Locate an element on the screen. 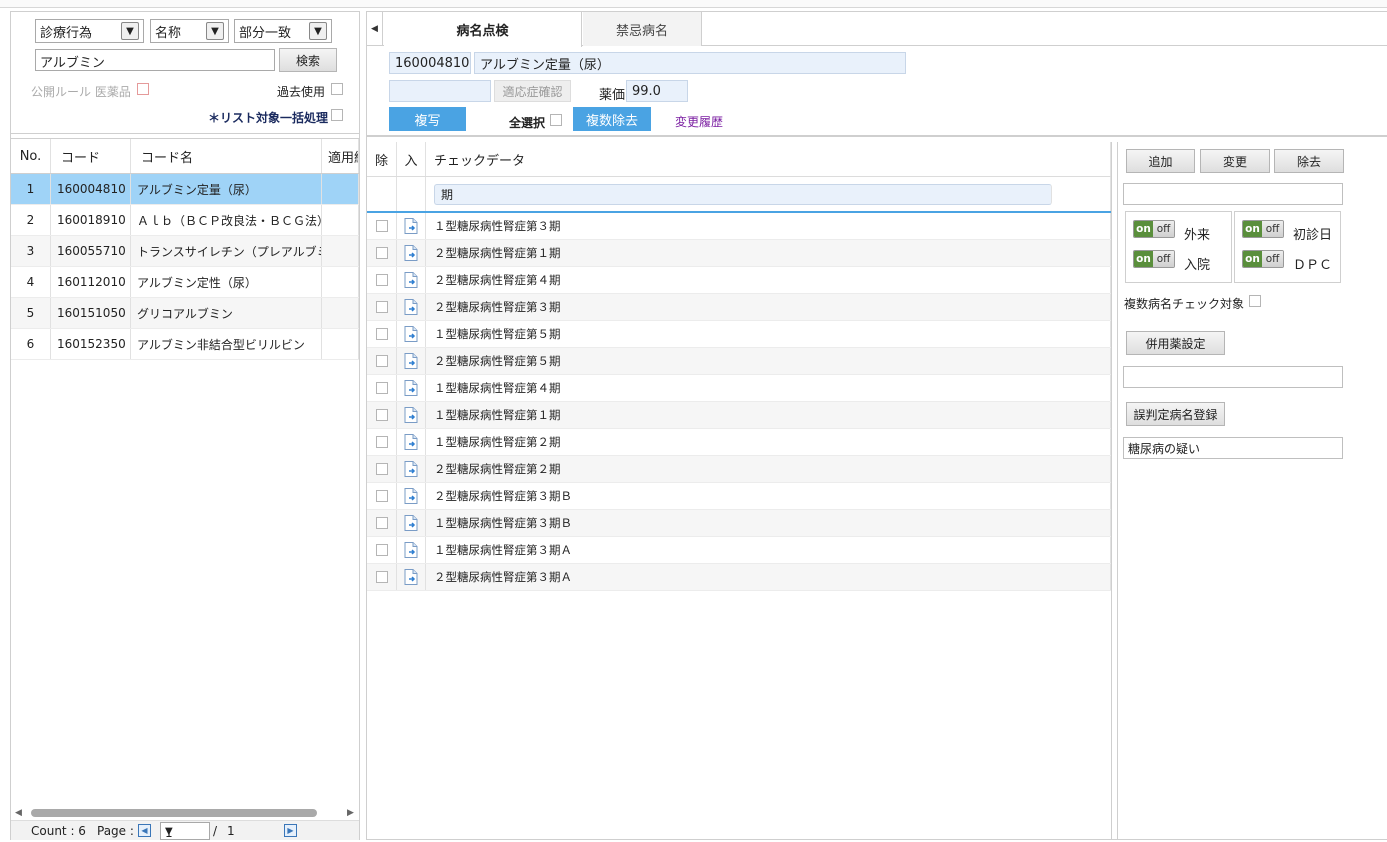 This screenshot has height=842, width=1387. remove-button: 除去 is located at coordinates (1309, 161).